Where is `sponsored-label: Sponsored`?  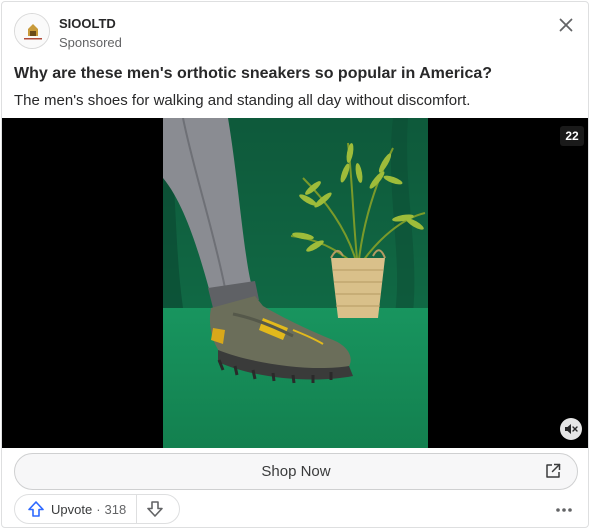 sponsored-label: Sponsored is located at coordinates (90, 42).